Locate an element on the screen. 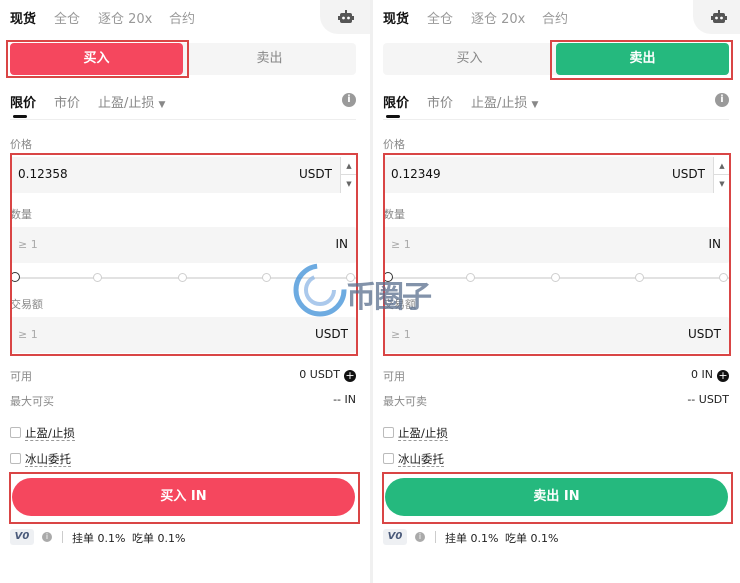 The height and width of the screenshot is (583, 740). max-value: -- USDT is located at coordinates (708, 399).